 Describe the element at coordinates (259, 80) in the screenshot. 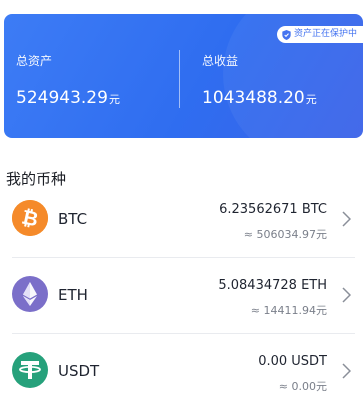

I see `total-income: 总收益 1043488.20元` at that location.